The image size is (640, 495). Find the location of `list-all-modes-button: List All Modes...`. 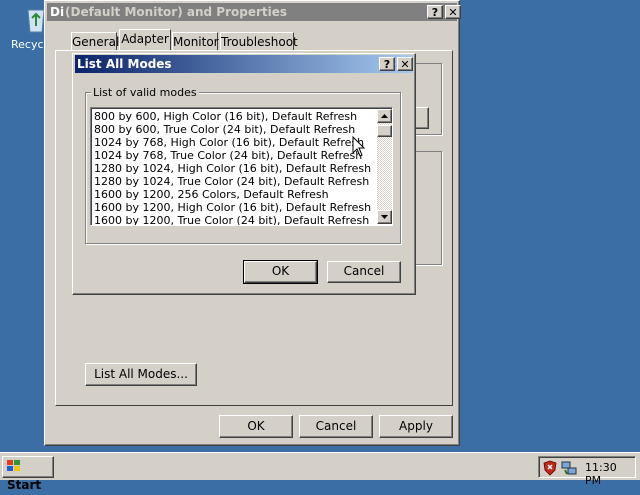

list-all-modes-button: List All Modes... is located at coordinates (141, 374).